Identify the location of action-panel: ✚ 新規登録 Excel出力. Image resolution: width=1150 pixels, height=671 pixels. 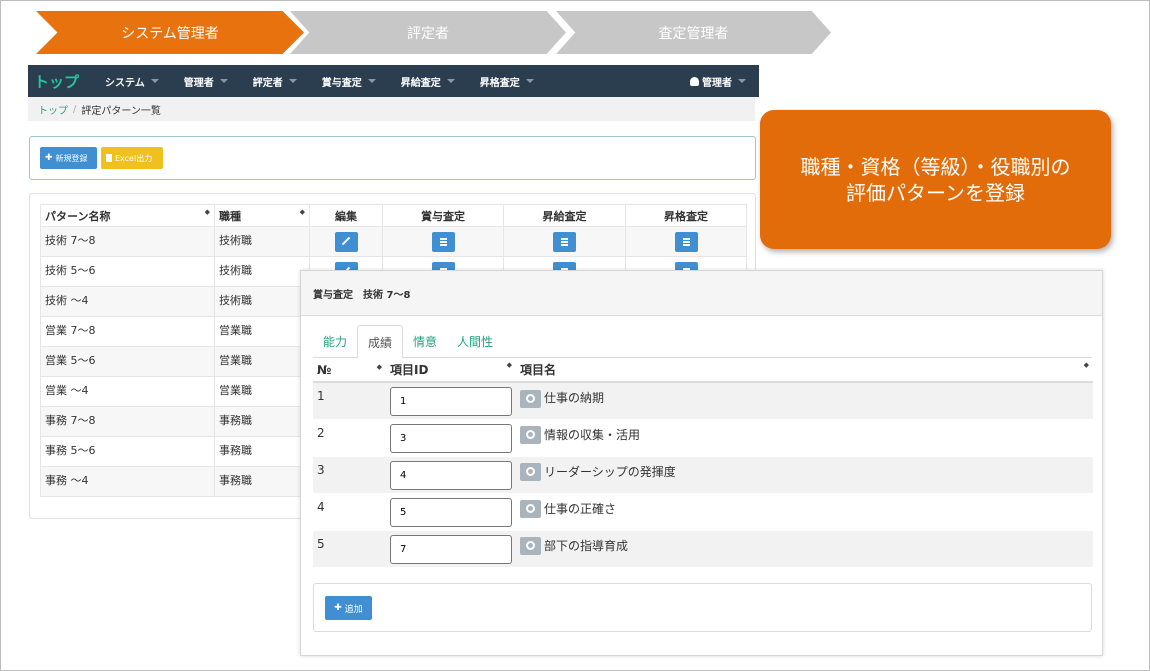
(392, 158).